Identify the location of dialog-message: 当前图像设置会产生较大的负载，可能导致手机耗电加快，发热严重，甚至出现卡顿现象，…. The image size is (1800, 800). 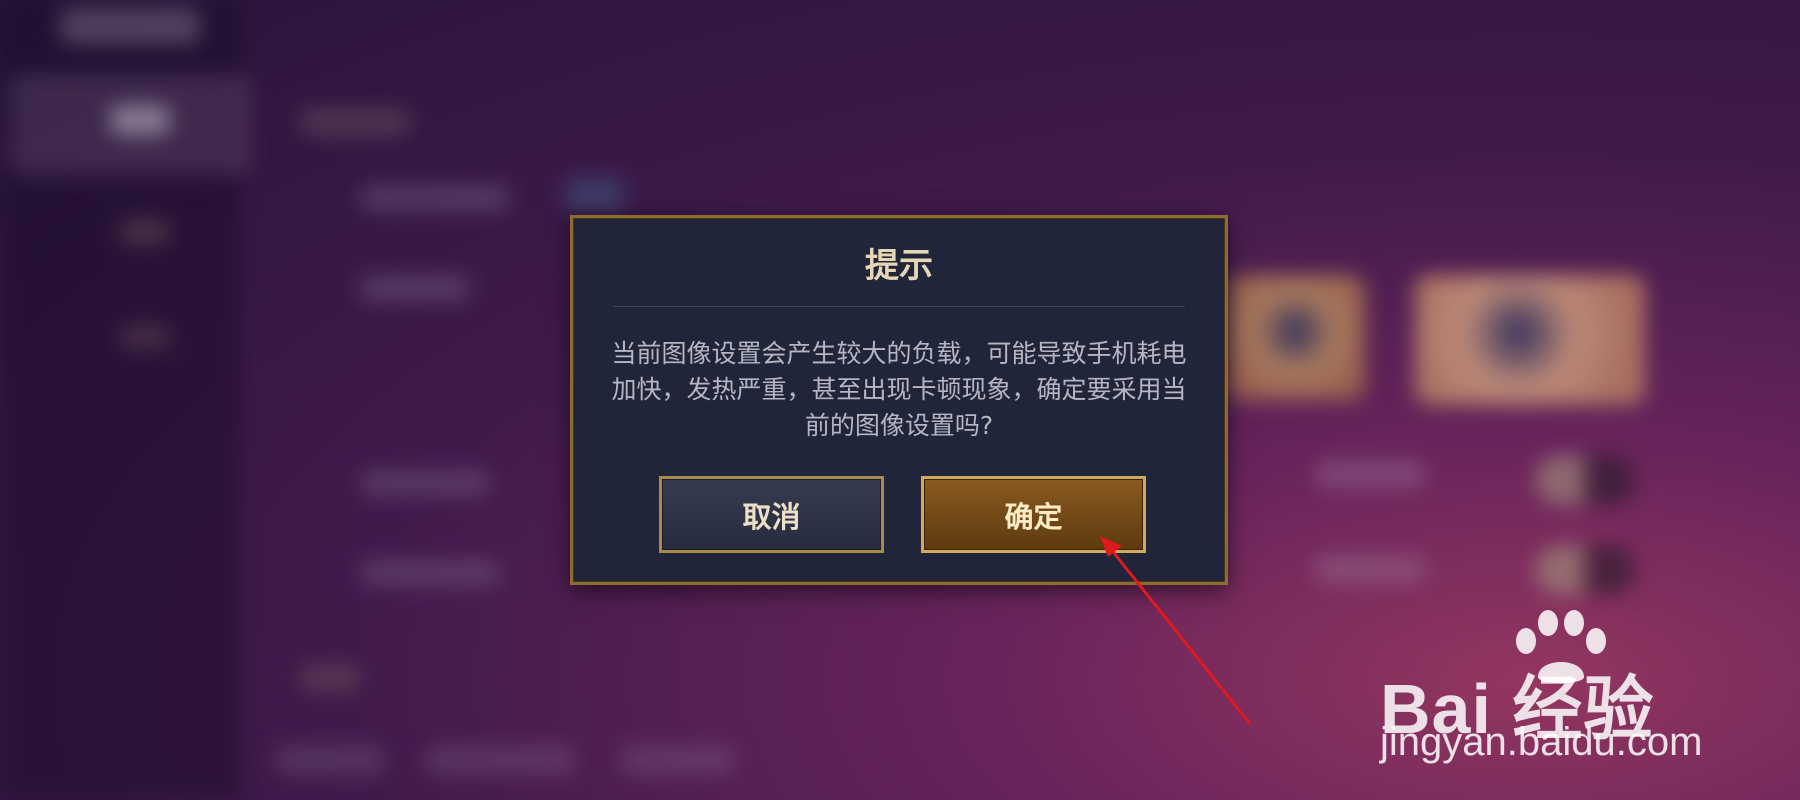
(899, 389).